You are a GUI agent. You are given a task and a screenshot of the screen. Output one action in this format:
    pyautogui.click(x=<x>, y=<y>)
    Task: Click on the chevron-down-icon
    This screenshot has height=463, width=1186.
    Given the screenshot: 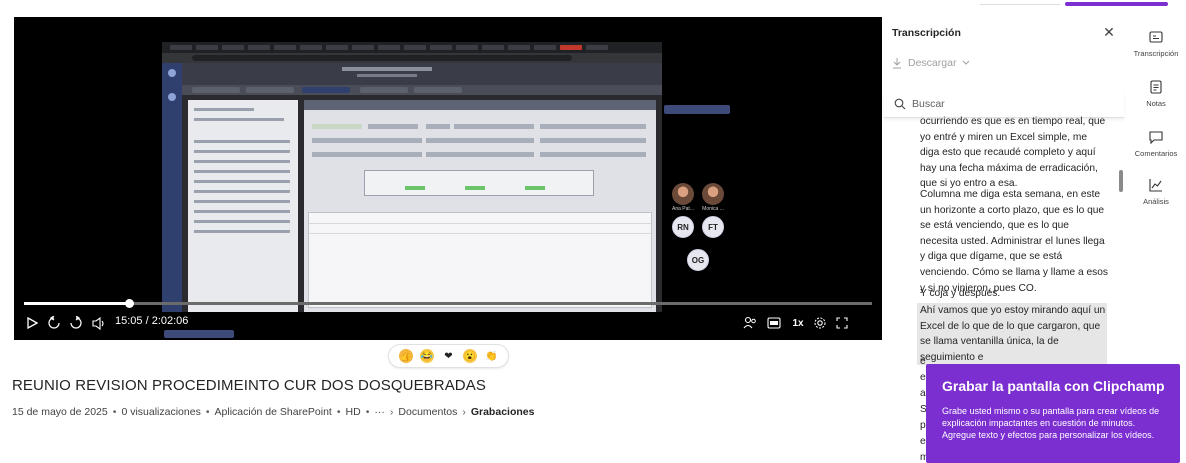 What is the action you would take?
    pyautogui.click(x=966, y=62)
    